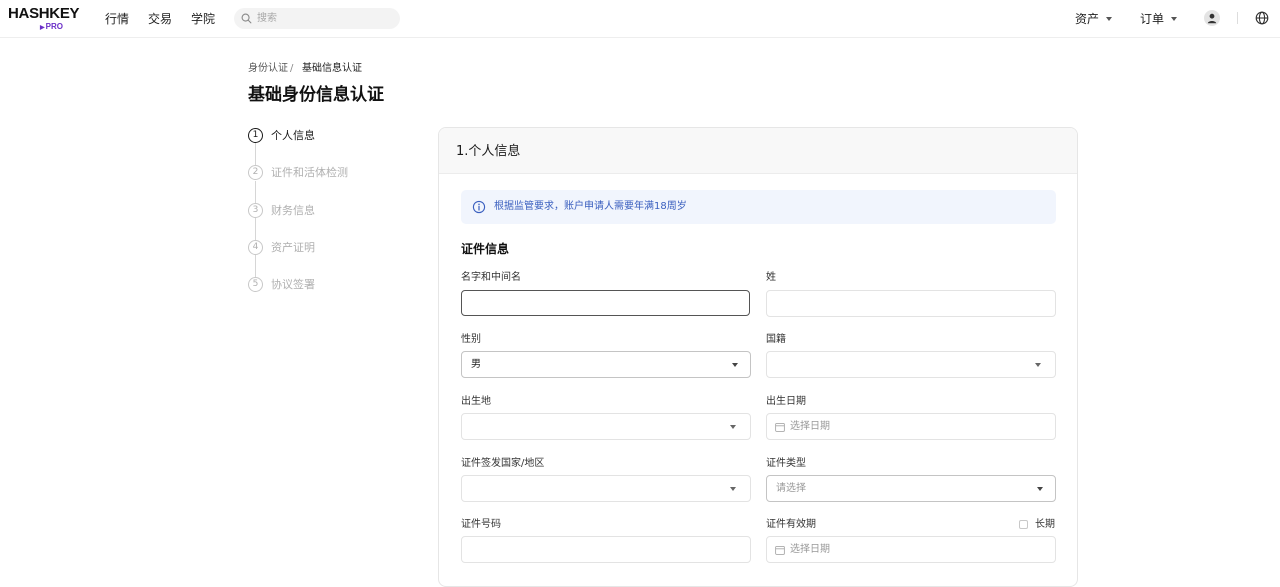 The height and width of the screenshot is (587, 1280). Describe the element at coordinates (1023, 524) in the screenshot. I see `long-term-checkbox` at that location.